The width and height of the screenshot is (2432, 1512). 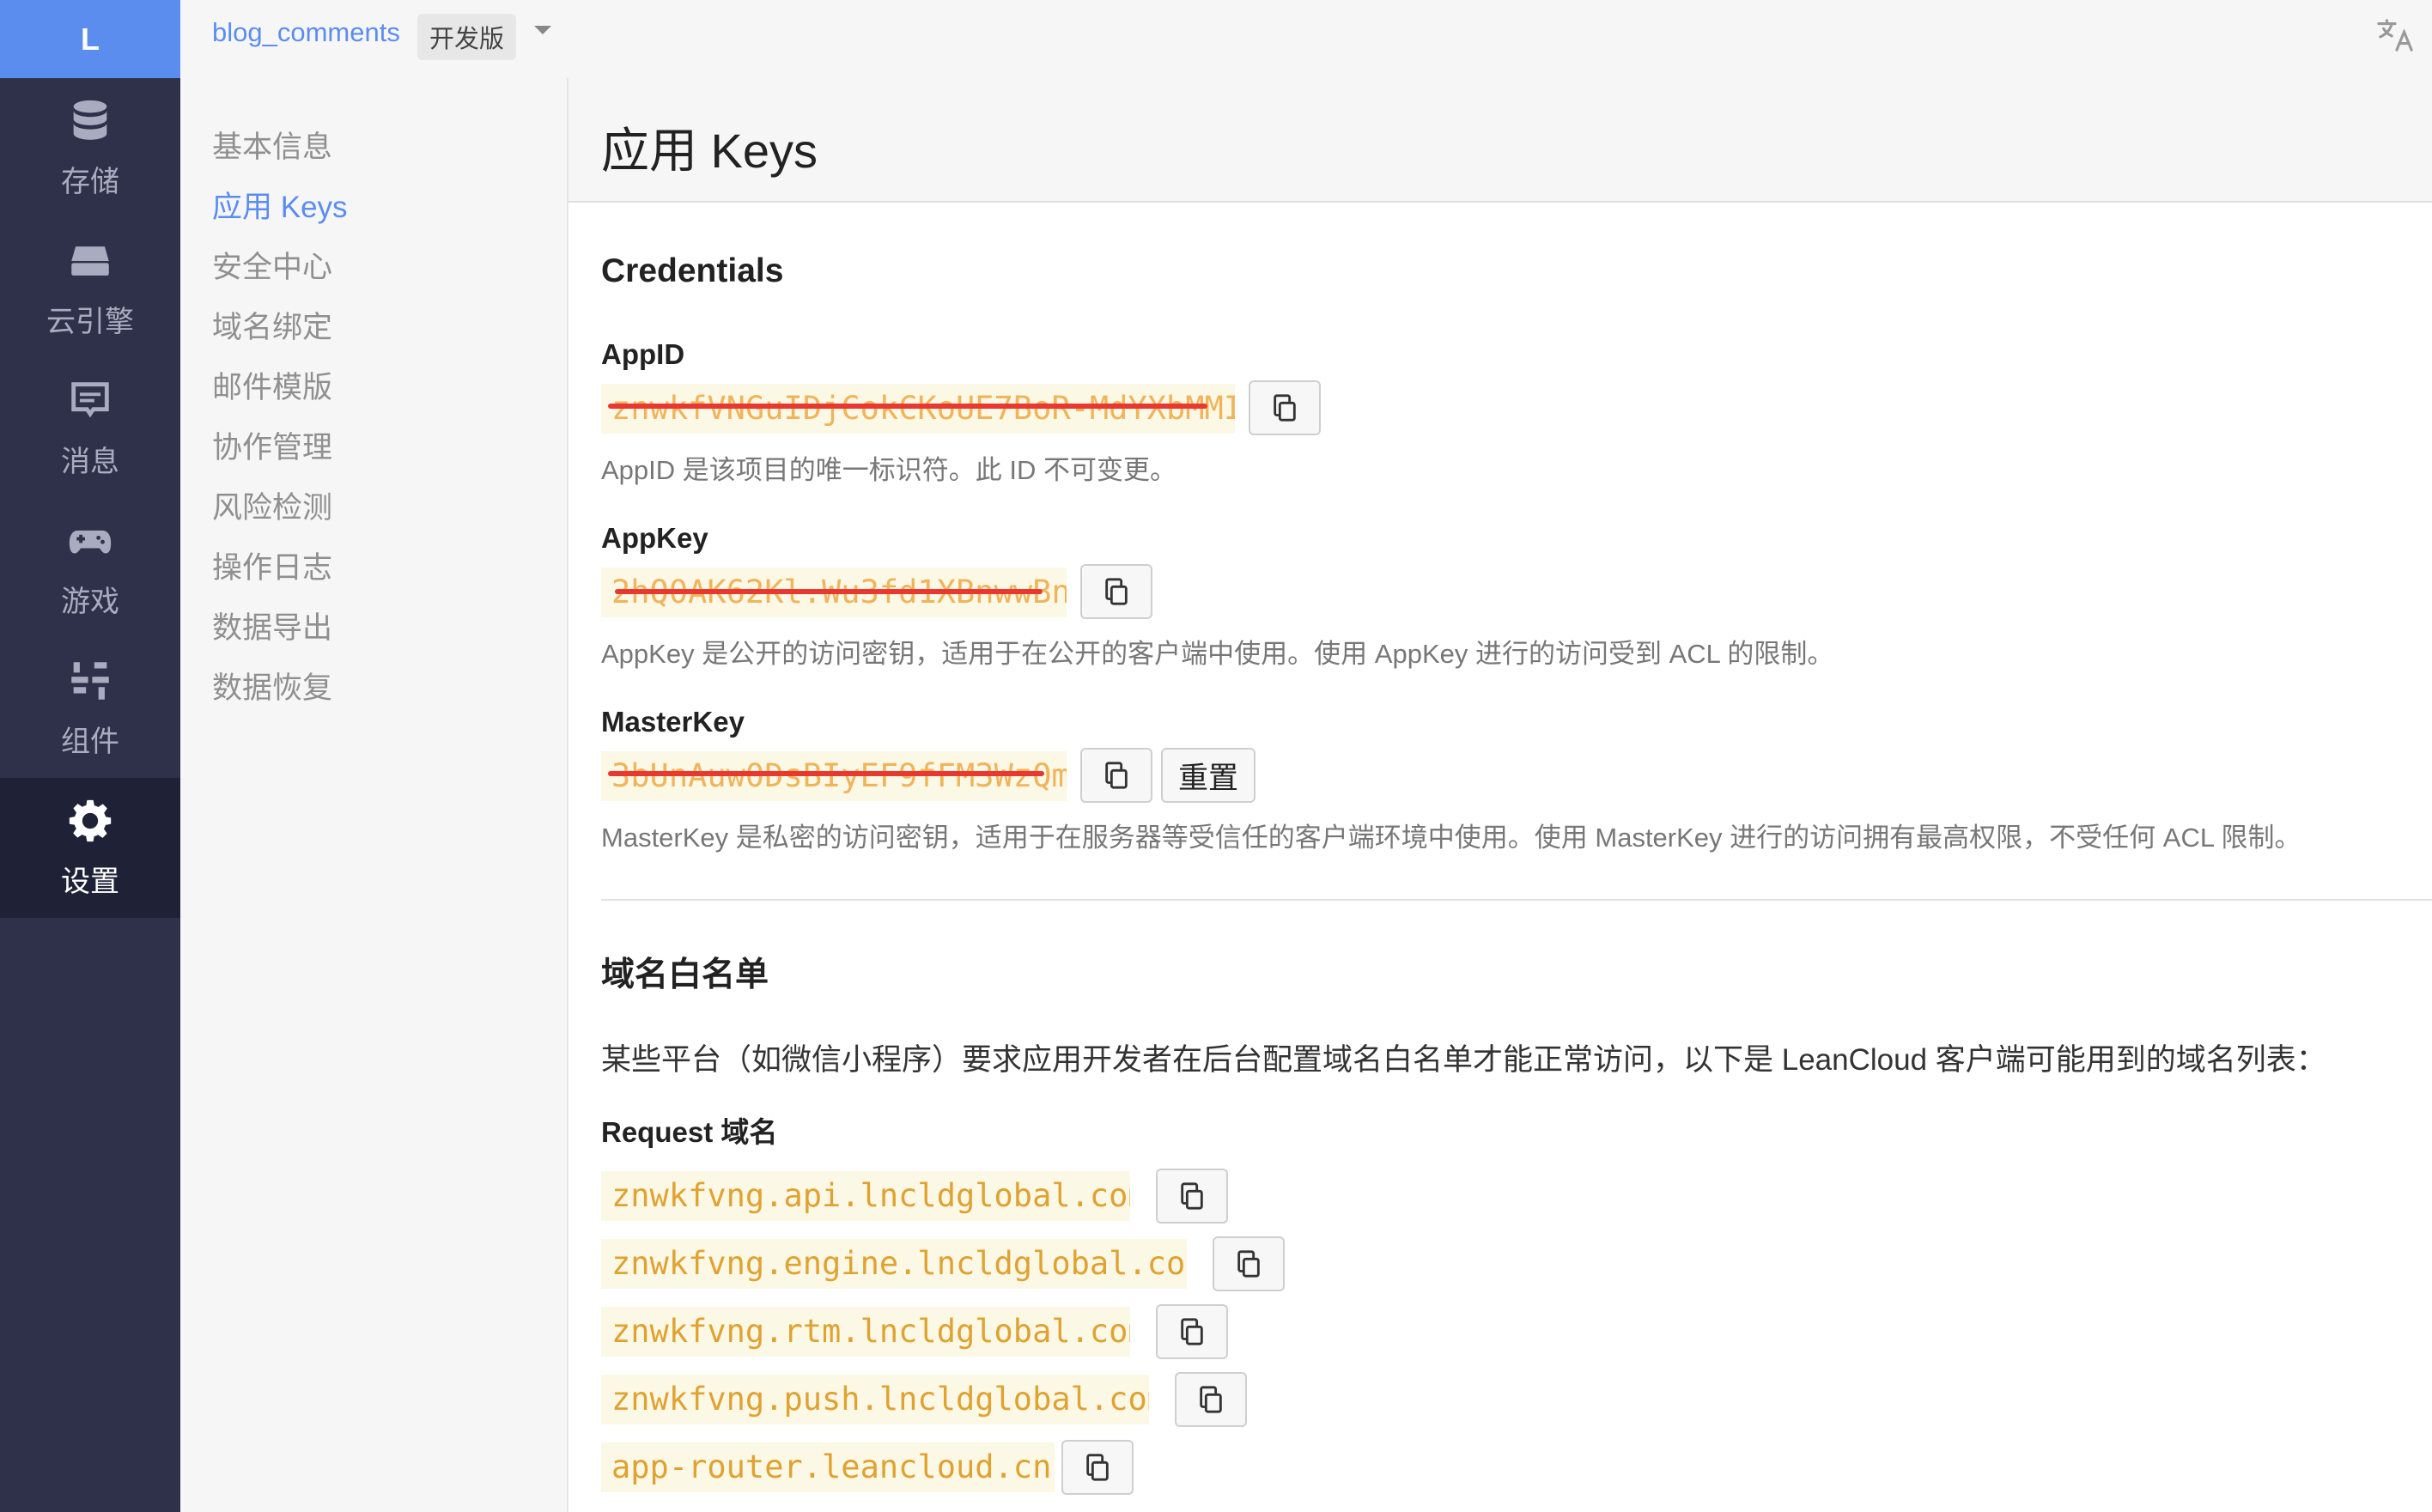 I want to click on copy-appid-button, so click(x=1285, y=407).